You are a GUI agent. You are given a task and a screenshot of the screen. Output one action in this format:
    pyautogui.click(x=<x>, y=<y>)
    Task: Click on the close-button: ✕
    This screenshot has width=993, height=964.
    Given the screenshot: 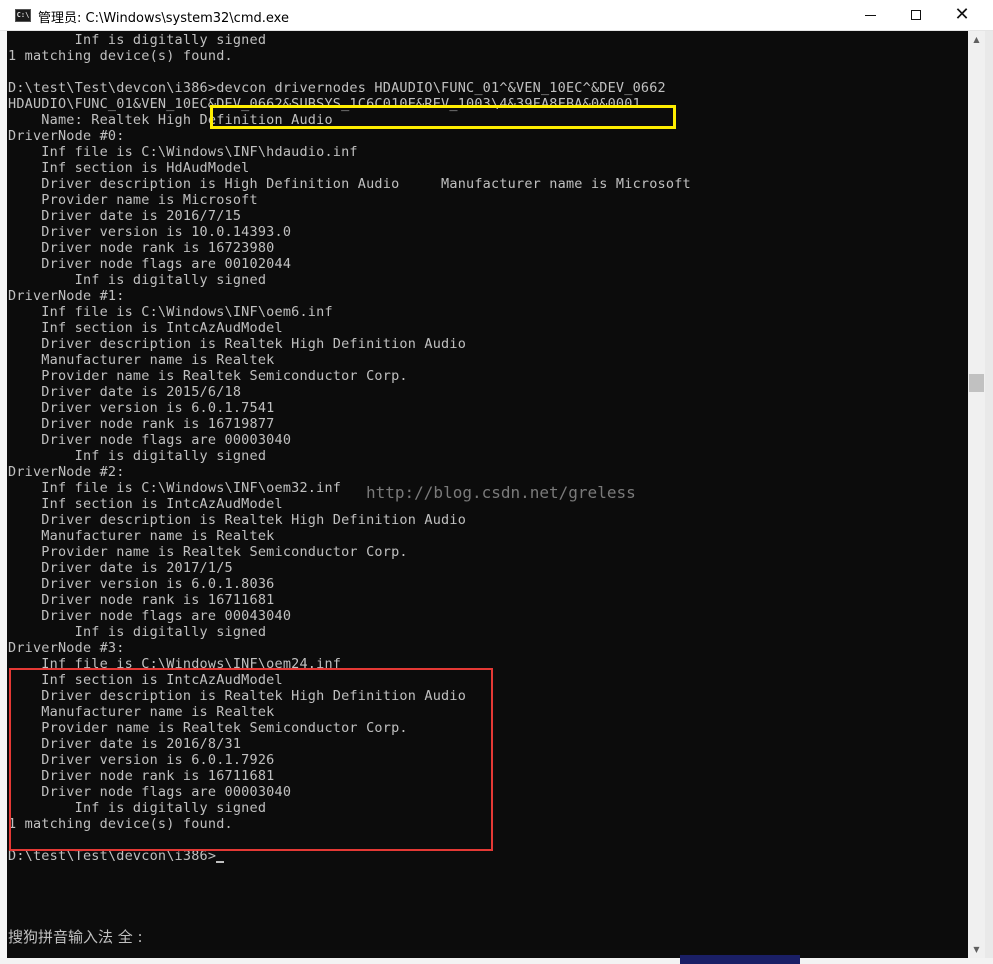 What is the action you would take?
    pyautogui.click(x=962, y=15)
    